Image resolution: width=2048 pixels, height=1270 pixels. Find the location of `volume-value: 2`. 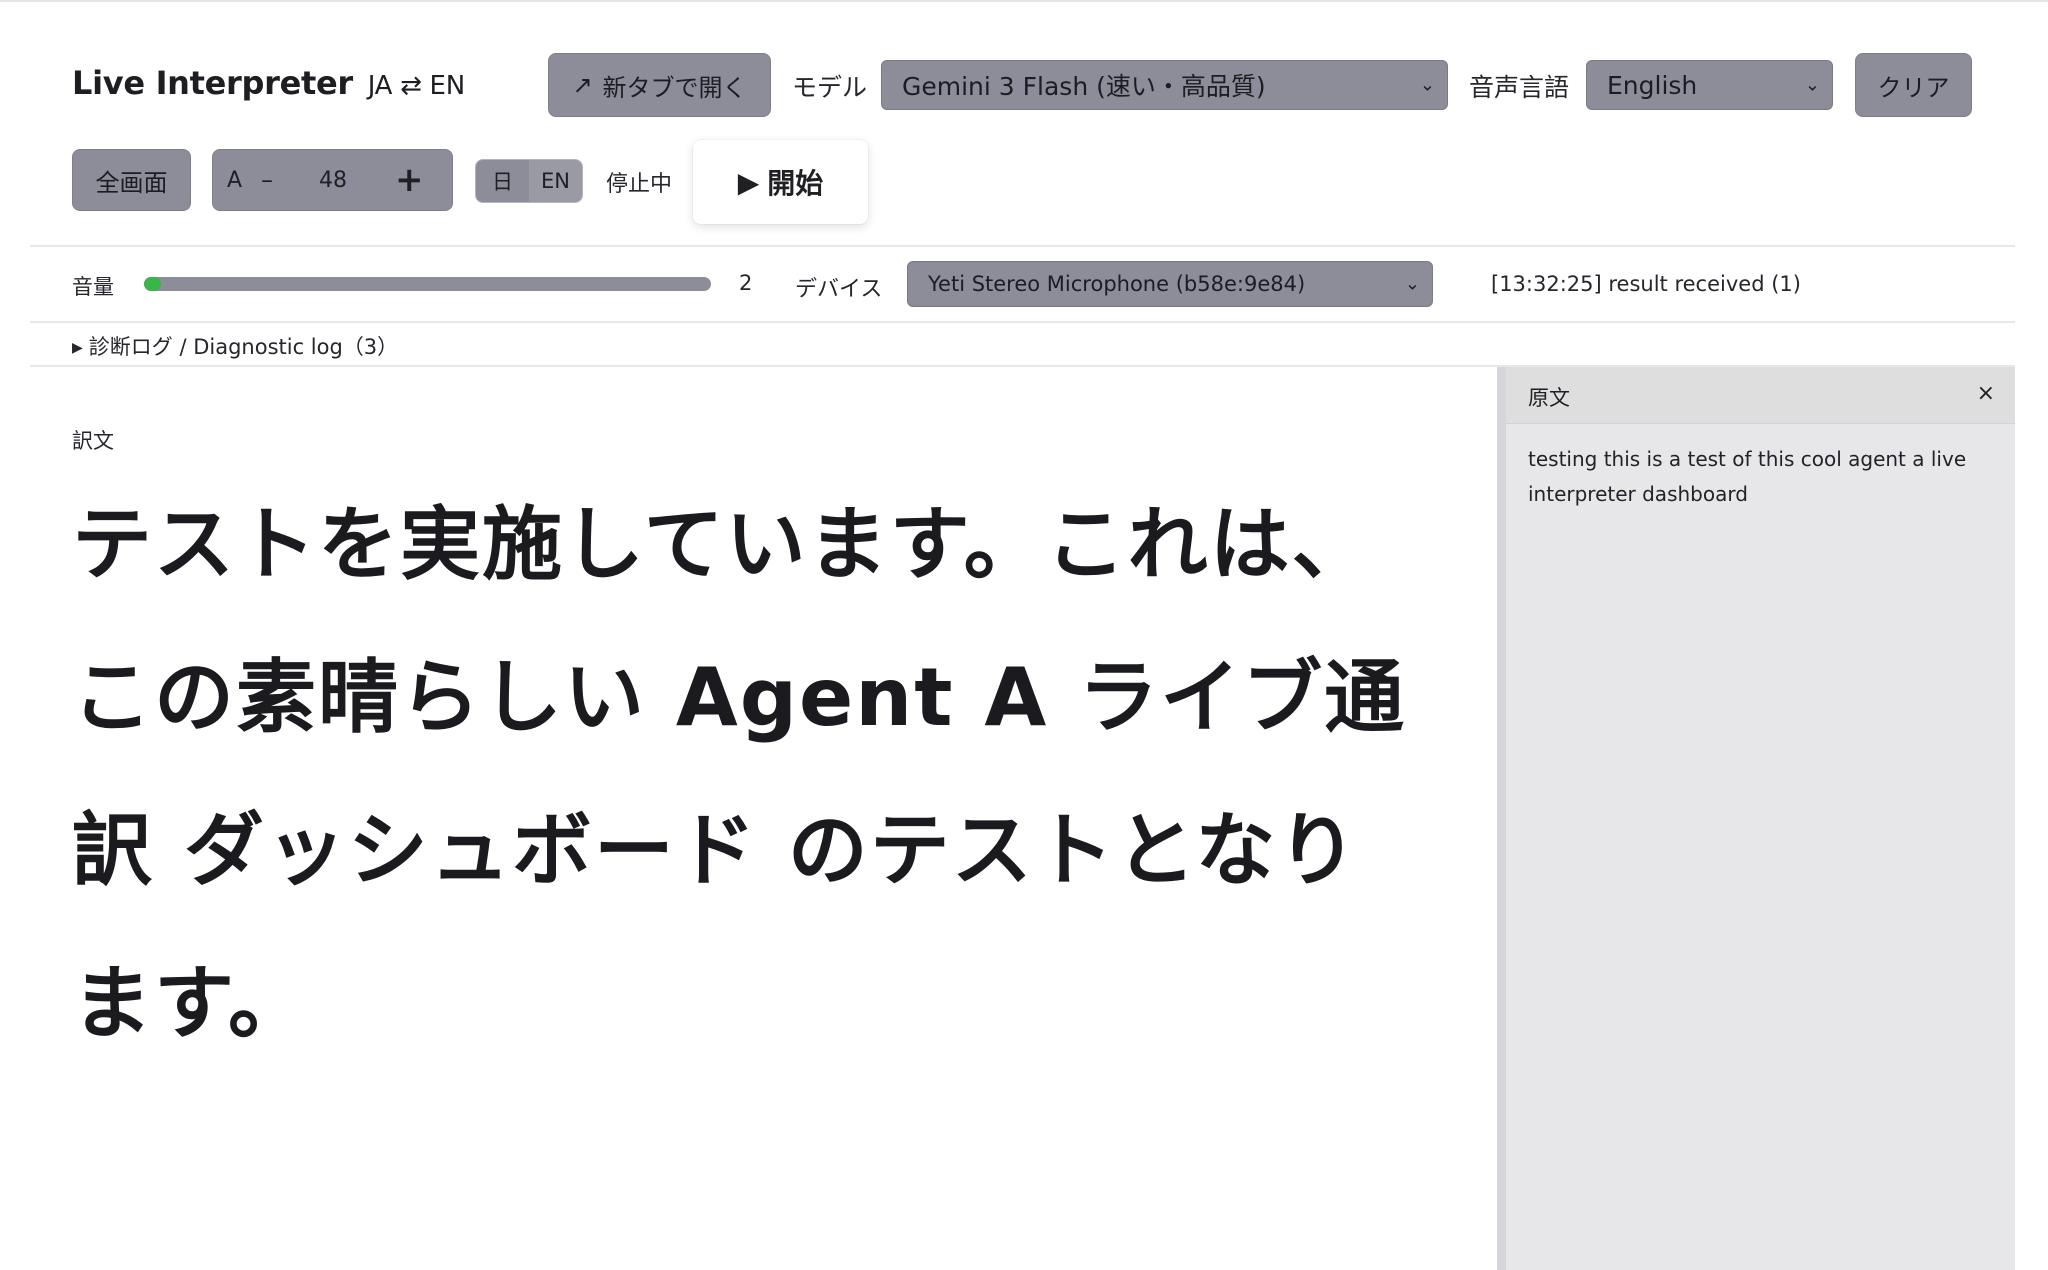

volume-value: 2 is located at coordinates (746, 283).